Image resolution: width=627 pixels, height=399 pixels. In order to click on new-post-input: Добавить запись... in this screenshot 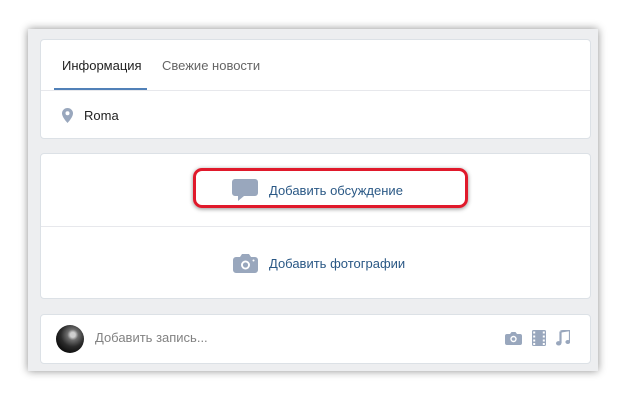, I will do `click(245, 337)`.